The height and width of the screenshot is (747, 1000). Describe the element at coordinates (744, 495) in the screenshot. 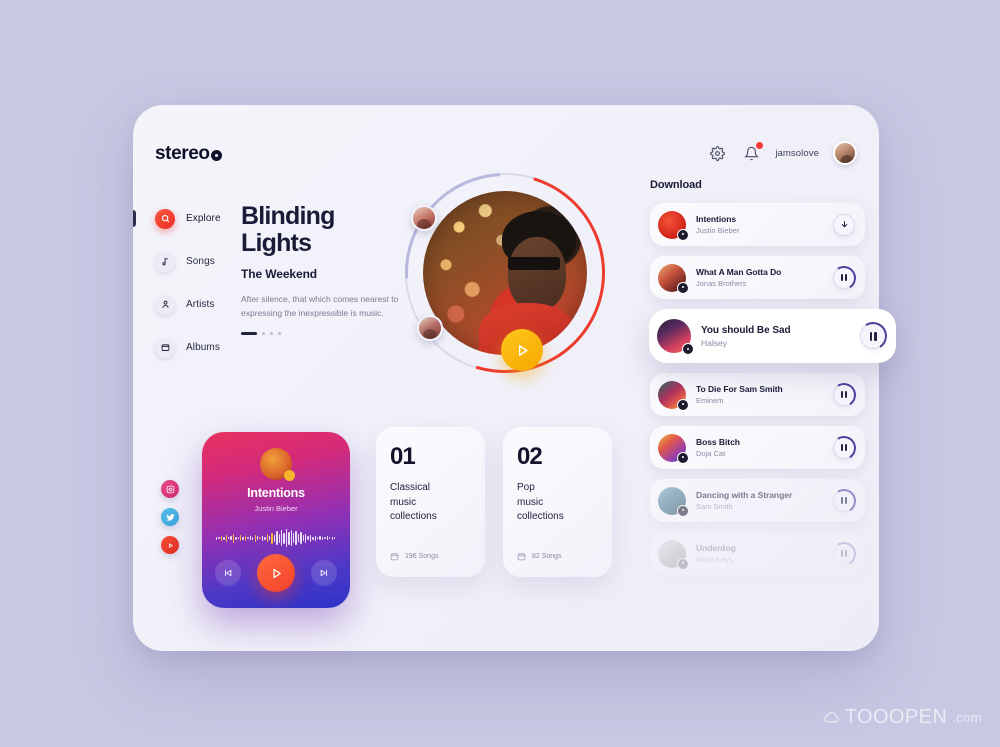

I see `track-title: Dancing with a Stranger` at that location.